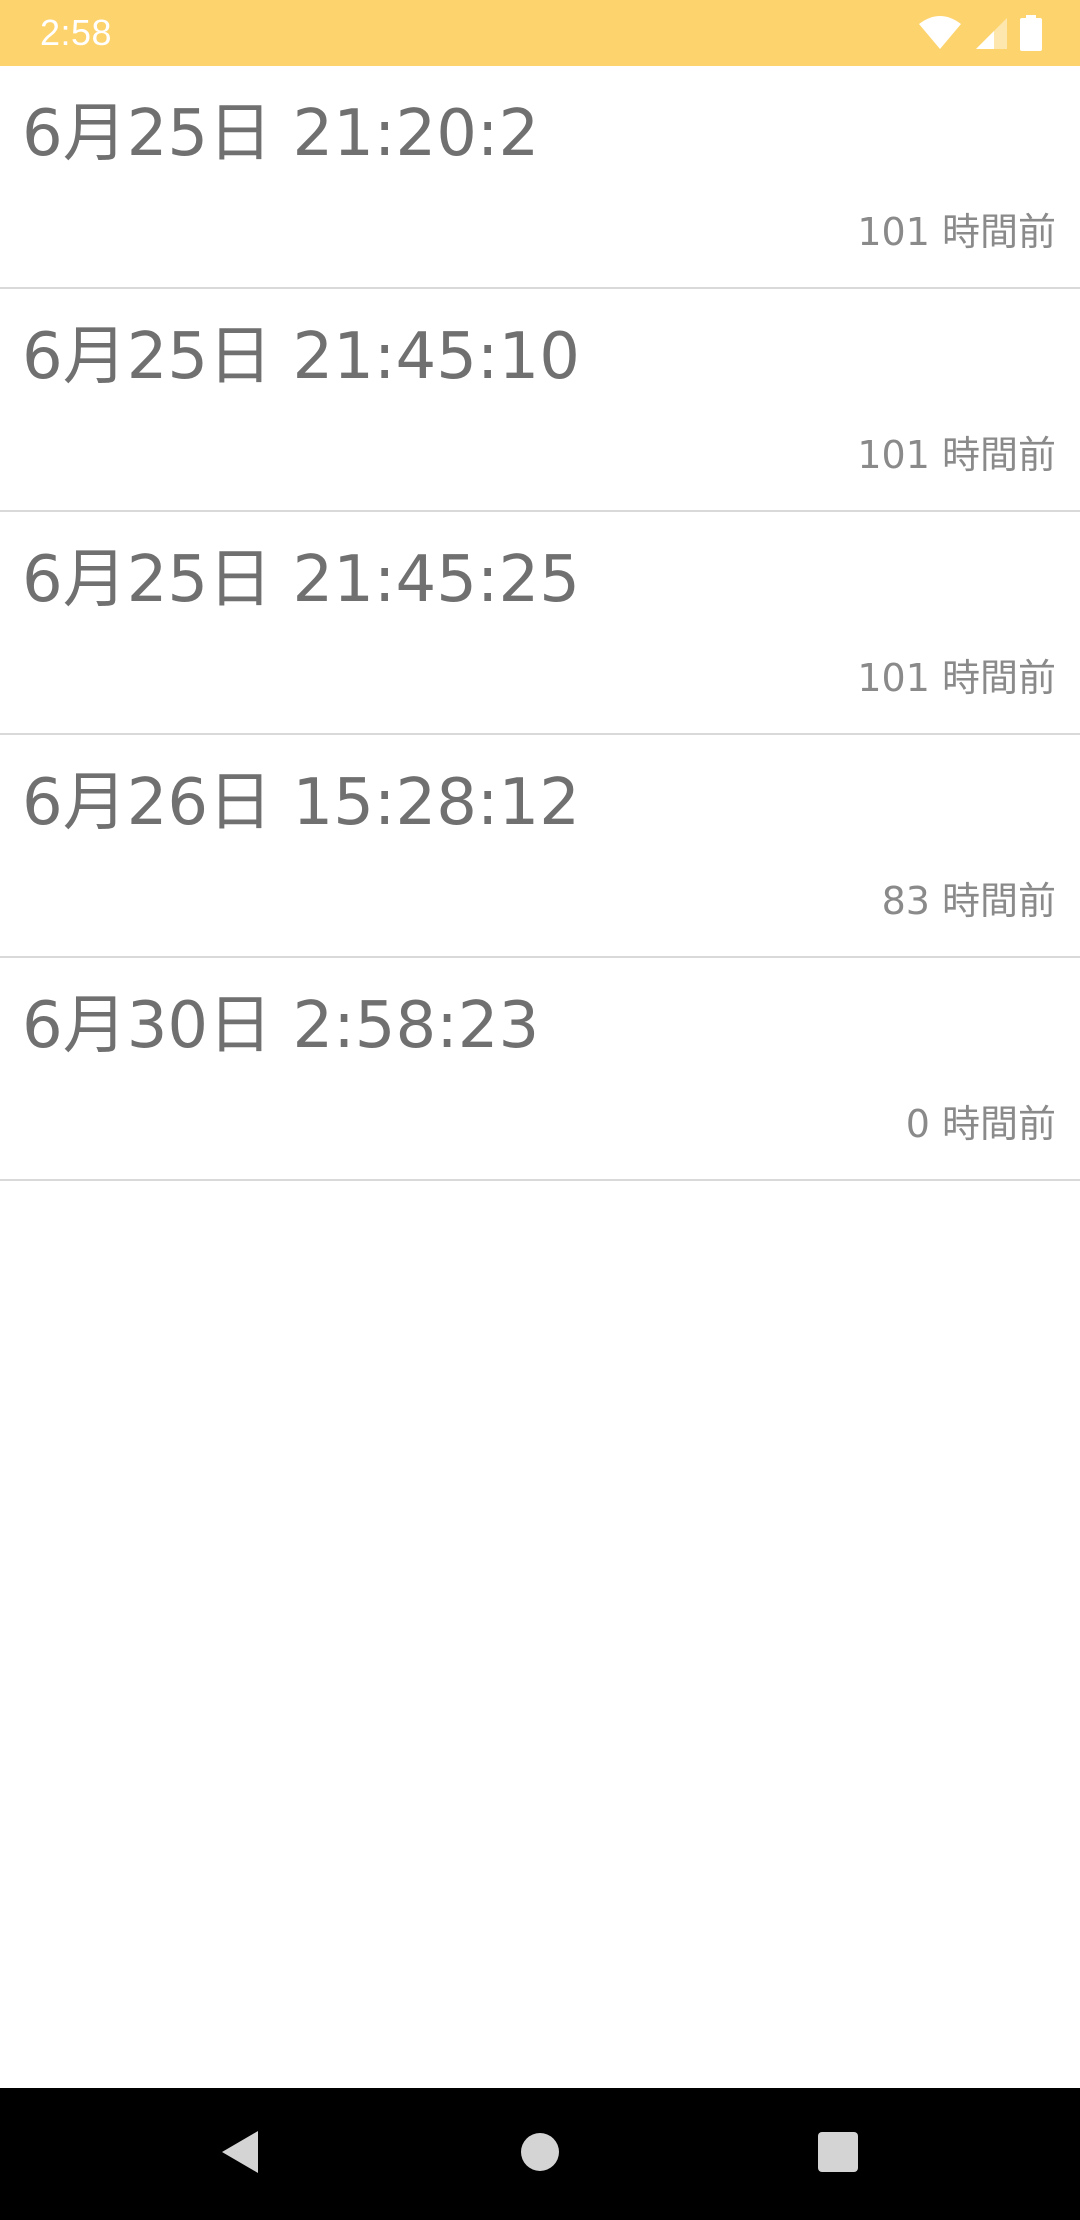 This screenshot has height=2220, width=1080. Describe the element at coordinates (281, 134) in the screenshot. I see `item-timestamp: 6月25日 21:20:2` at that location.